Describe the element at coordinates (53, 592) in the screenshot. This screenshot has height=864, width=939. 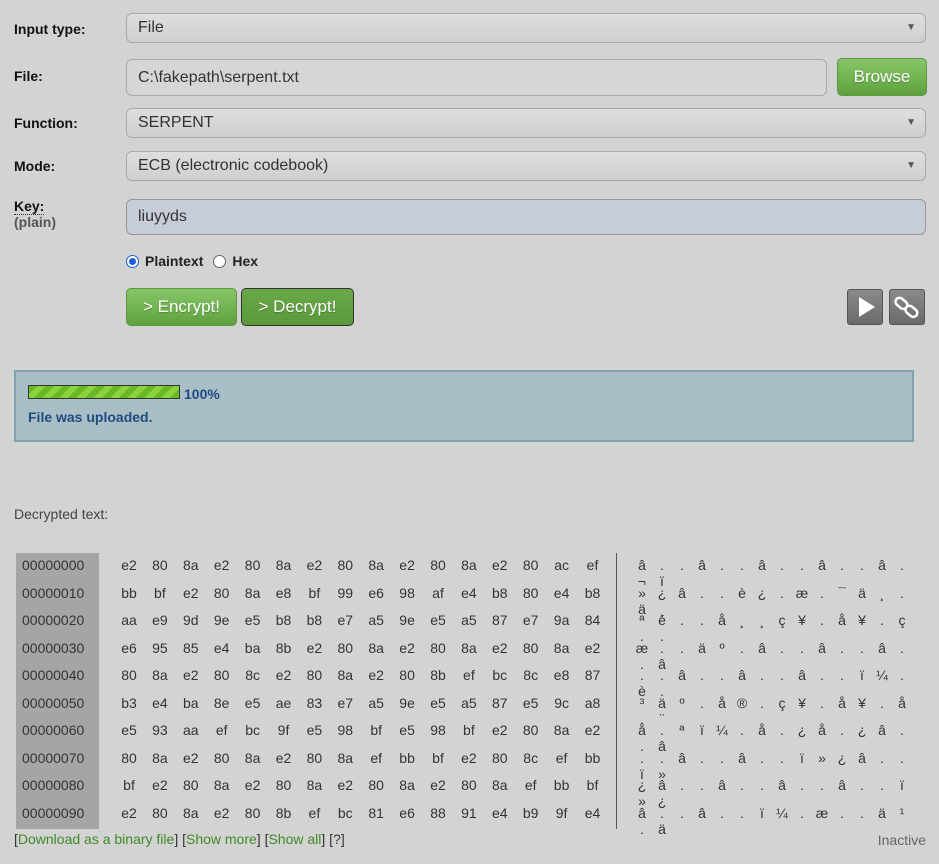
I see `hex-offset: 00000010` at that location.